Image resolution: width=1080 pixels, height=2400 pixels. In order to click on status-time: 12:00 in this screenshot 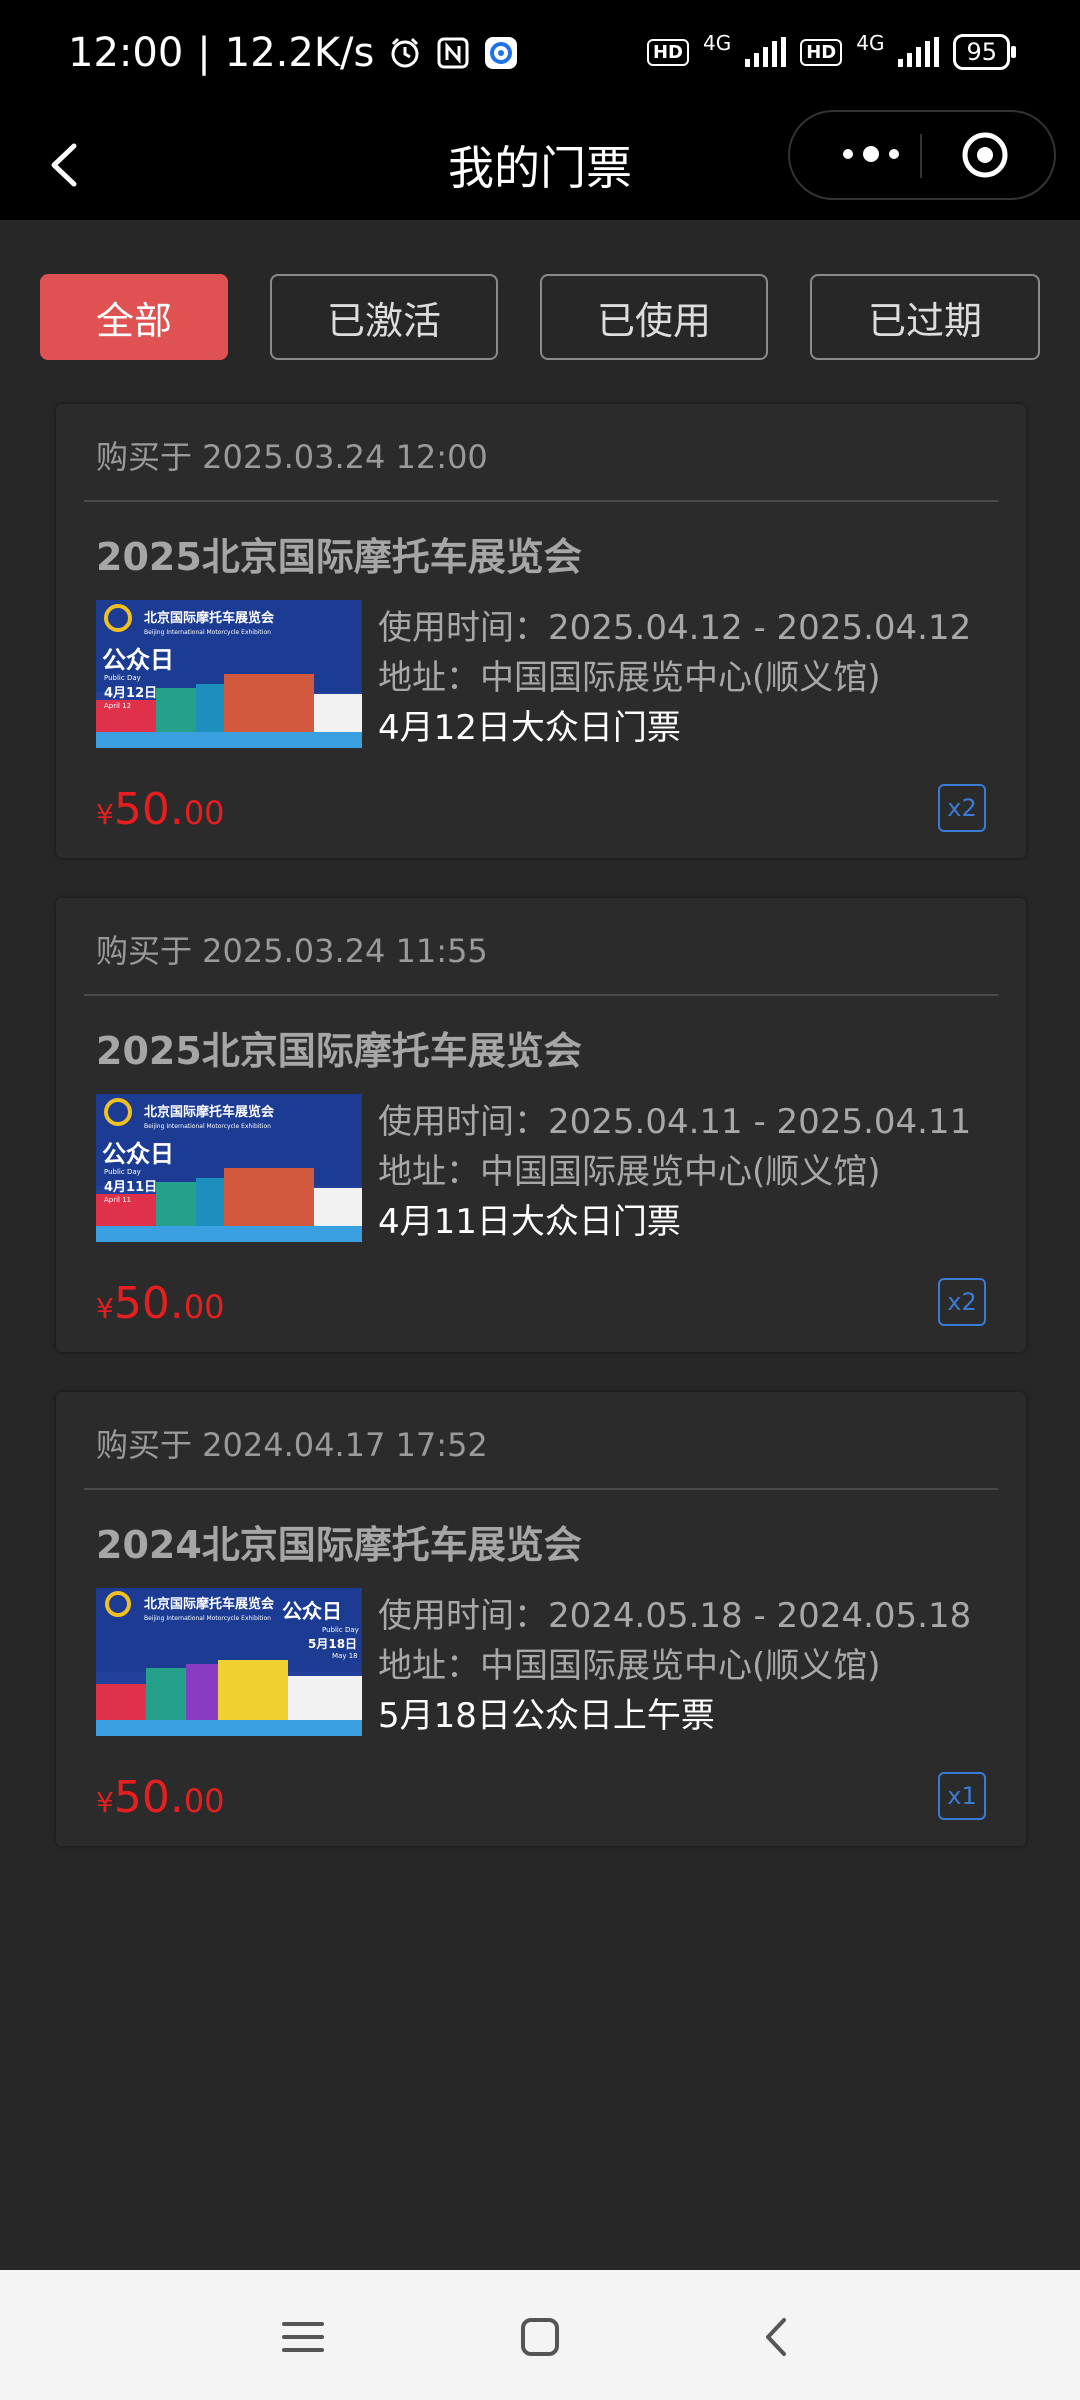, I will do `click(126, 53)`.